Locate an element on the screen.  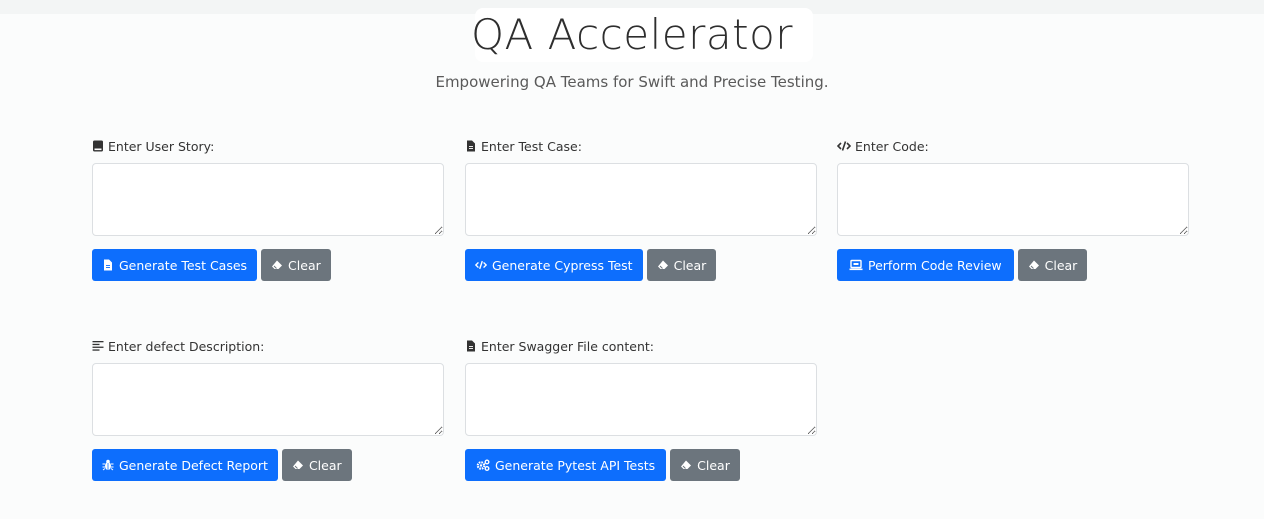
generate-test-cases-label: Generate Test Cases is located at coordinates (183, 265).